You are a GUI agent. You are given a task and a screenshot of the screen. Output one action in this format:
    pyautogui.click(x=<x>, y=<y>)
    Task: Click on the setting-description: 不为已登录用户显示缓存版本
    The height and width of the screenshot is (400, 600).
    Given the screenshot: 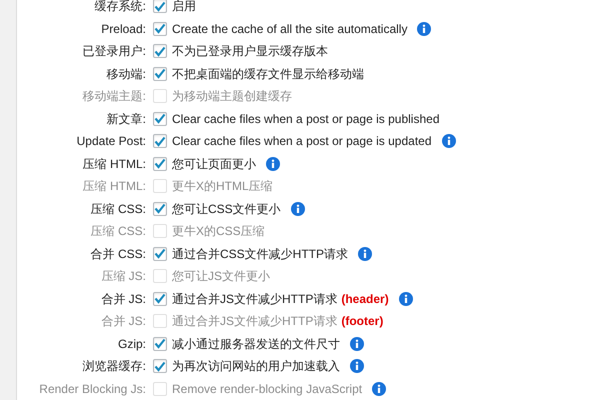 What is the action you would take?
    pyautogui.click(x=250, y=51)
    